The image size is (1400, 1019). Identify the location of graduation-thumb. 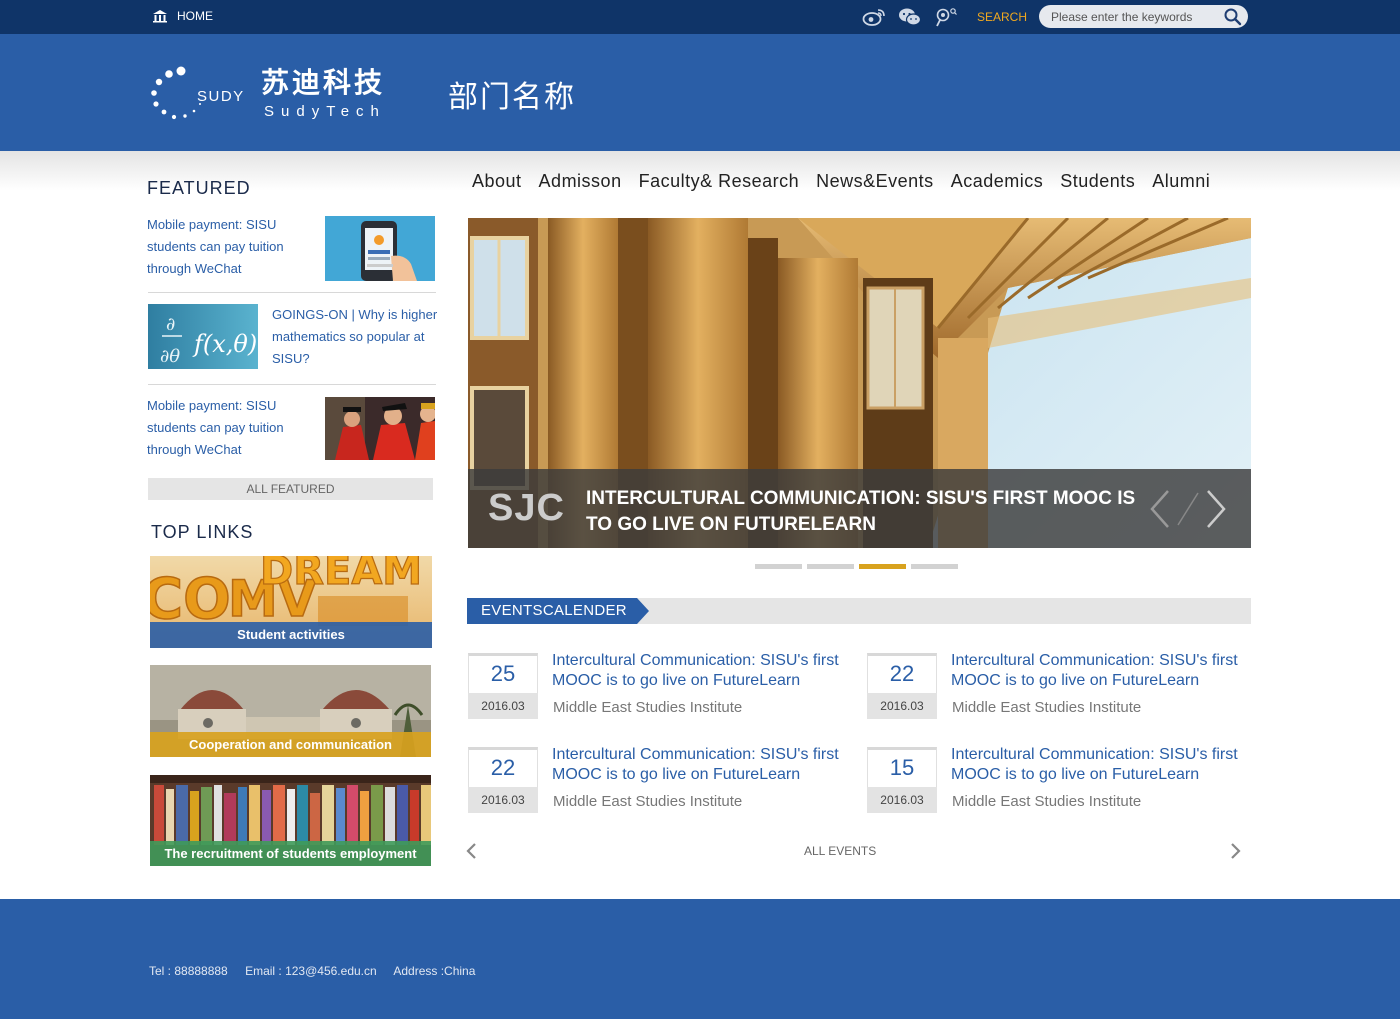
(380, 429).